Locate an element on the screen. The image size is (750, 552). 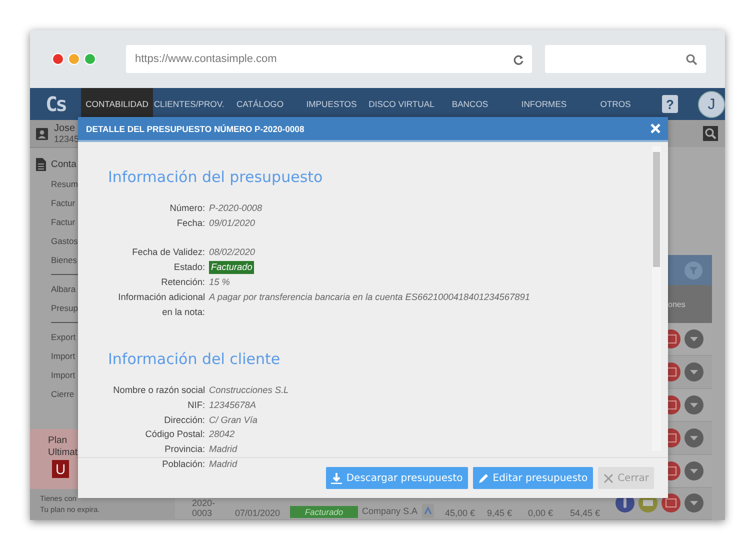
section-title: Conta is located at coordinates (63, 164).